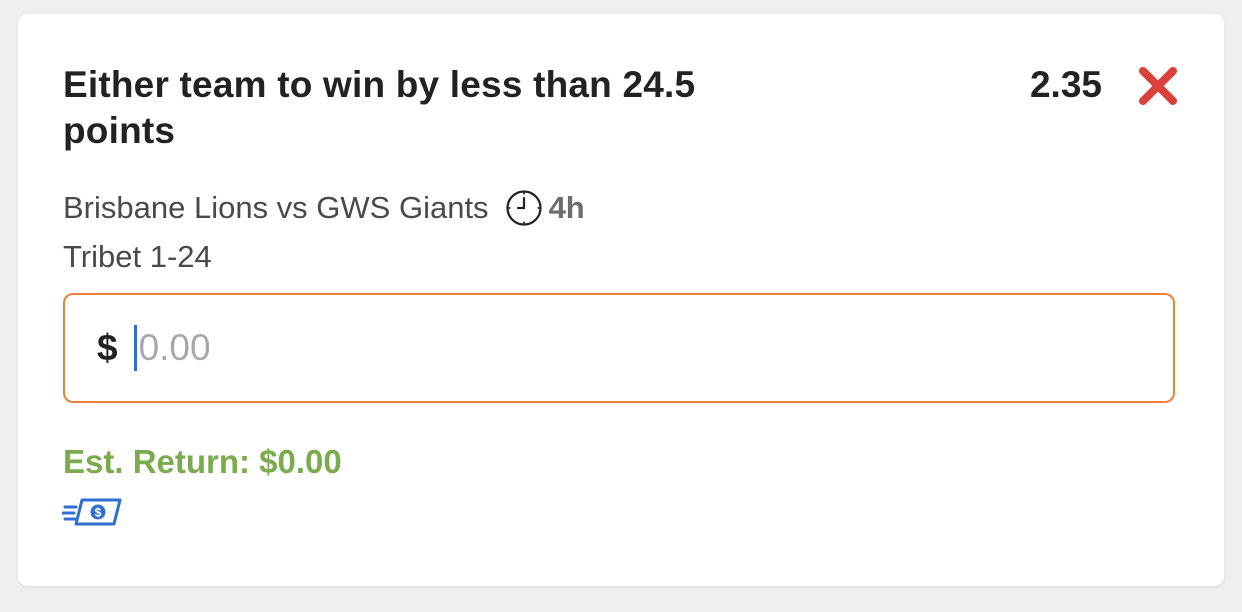 Image resolution: width=1242 pixels, height=612 pixels. I want to click on close-x-icon, so click(1158, 86).